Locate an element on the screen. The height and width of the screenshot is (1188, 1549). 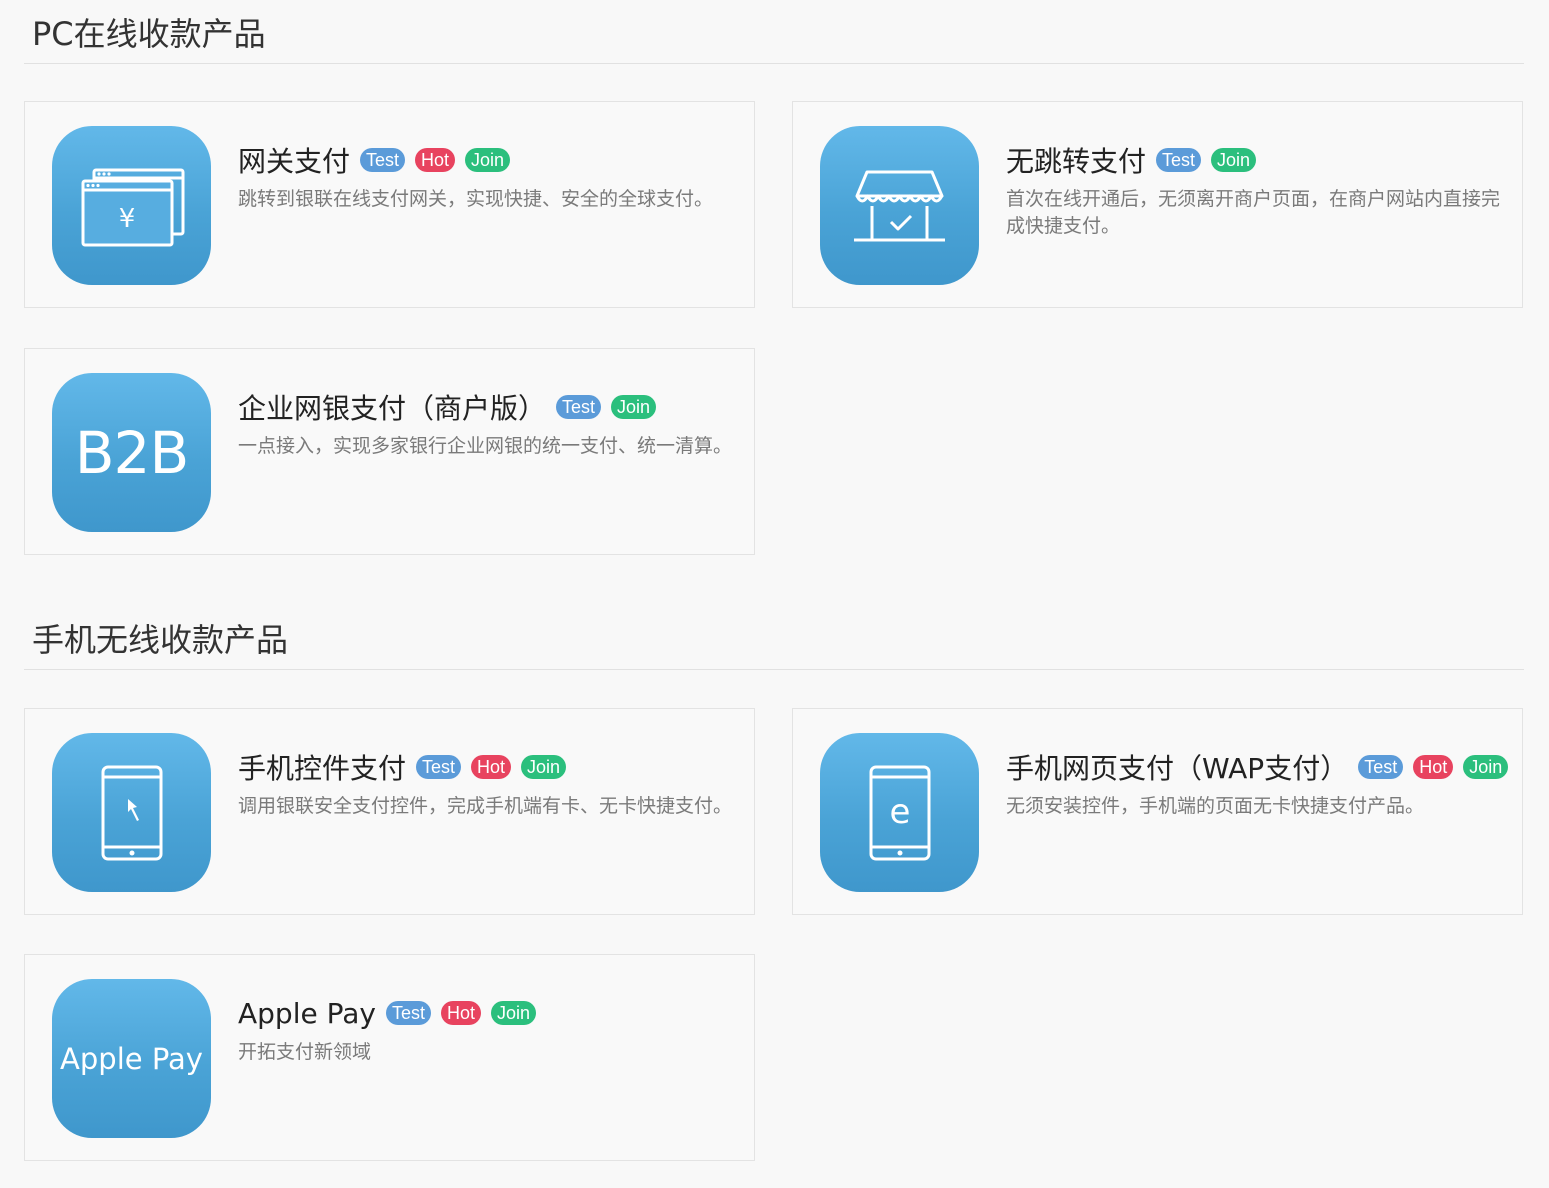
section-title-pc: PC在线收款产品 is located at coordinates (149, 34).